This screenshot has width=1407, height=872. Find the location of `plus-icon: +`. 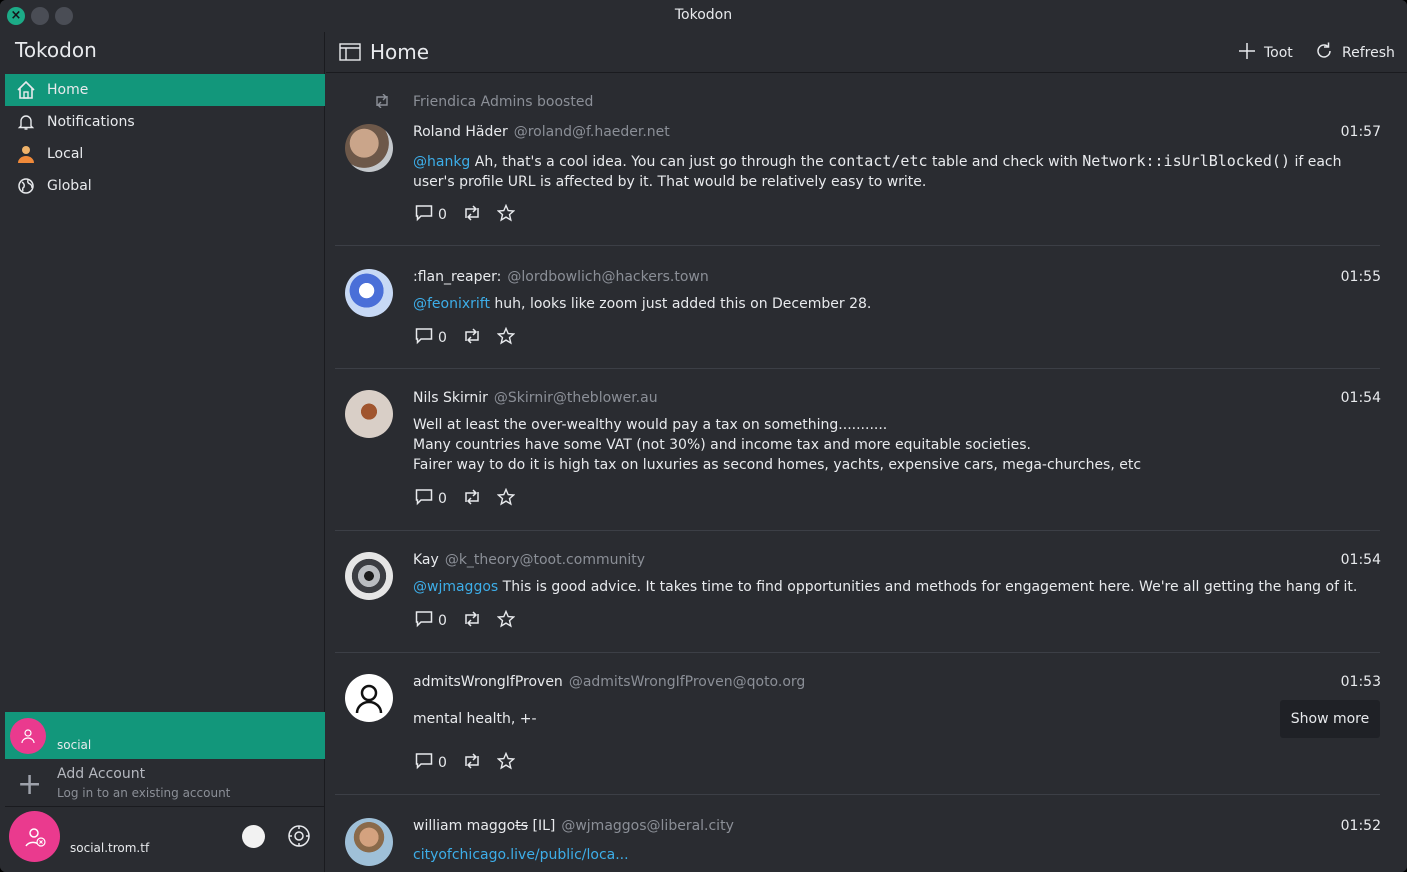

plus-icon: + is located at coordinates (30, 784).